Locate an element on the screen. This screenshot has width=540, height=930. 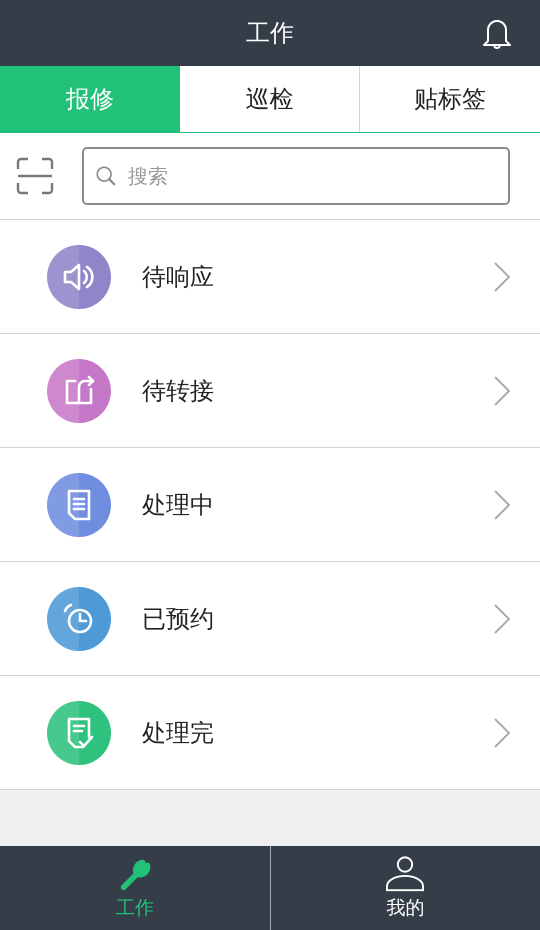
list-item: 待响应 is located at coordinates (270, 277).